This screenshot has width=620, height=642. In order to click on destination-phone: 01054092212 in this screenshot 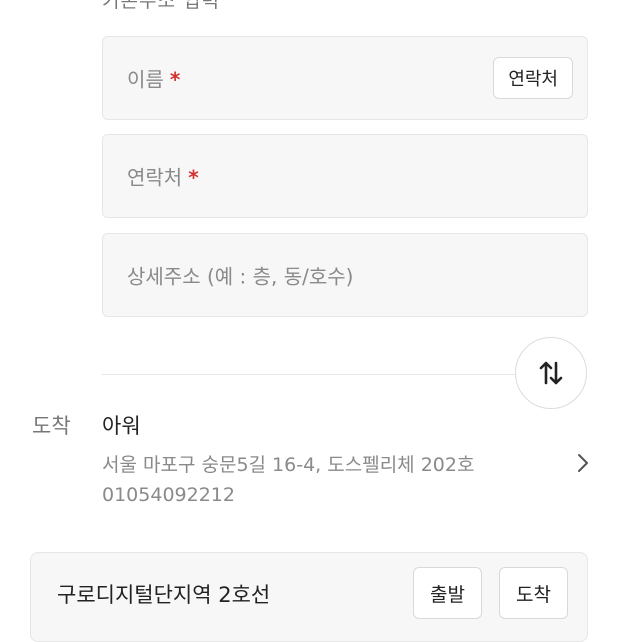, I will do `click(168, 495)`.